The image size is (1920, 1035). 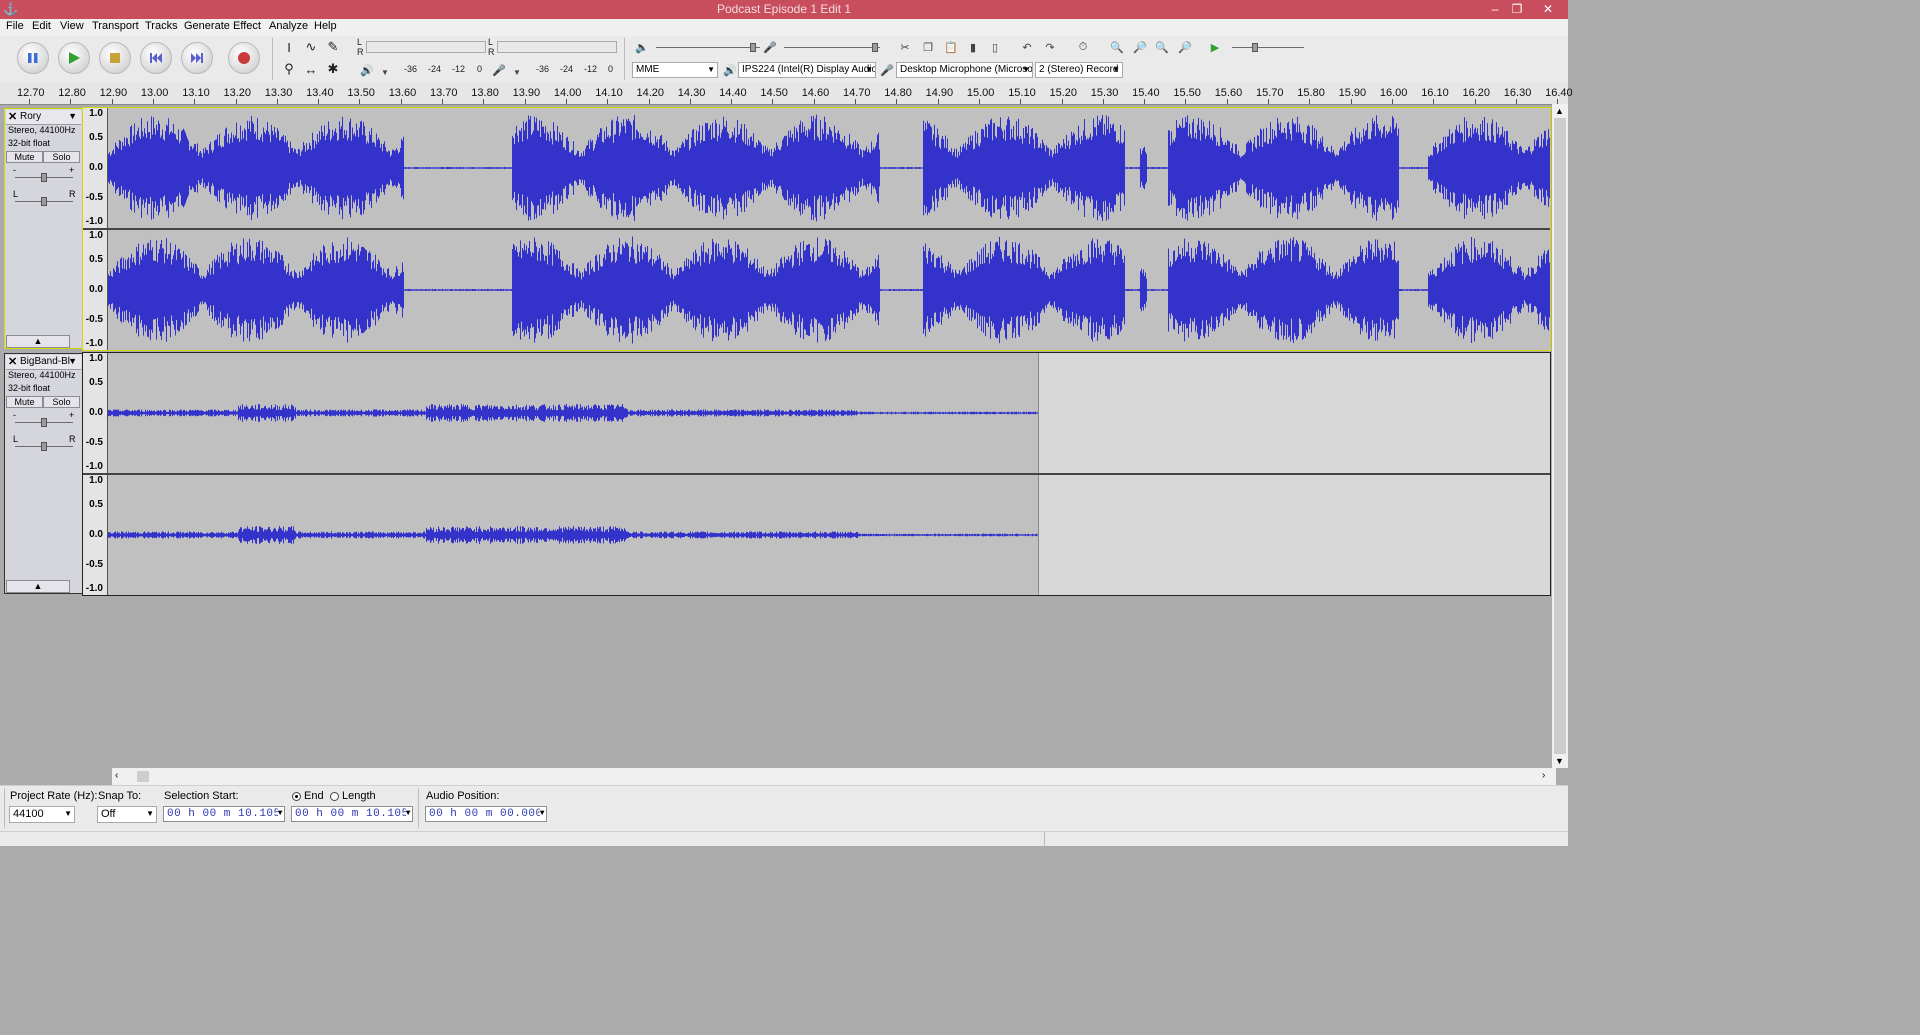 I want to click on scroll-right-icon: ›, so click(x=1543, y=775).